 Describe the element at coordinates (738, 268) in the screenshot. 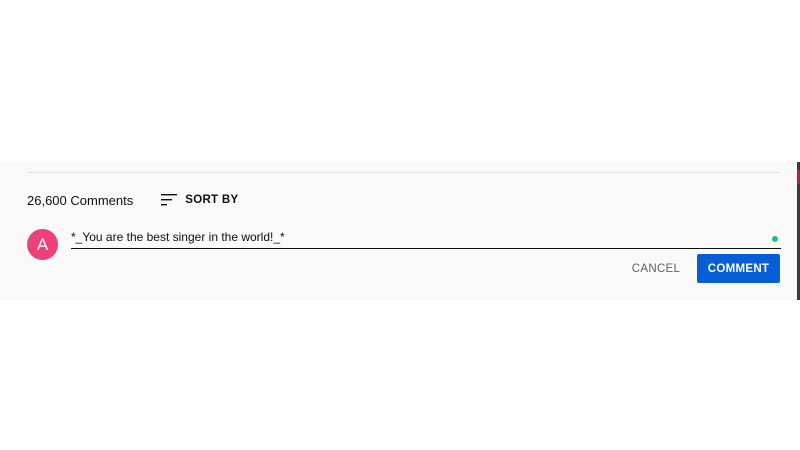

I see `comment-button: COMMENT` at that location.